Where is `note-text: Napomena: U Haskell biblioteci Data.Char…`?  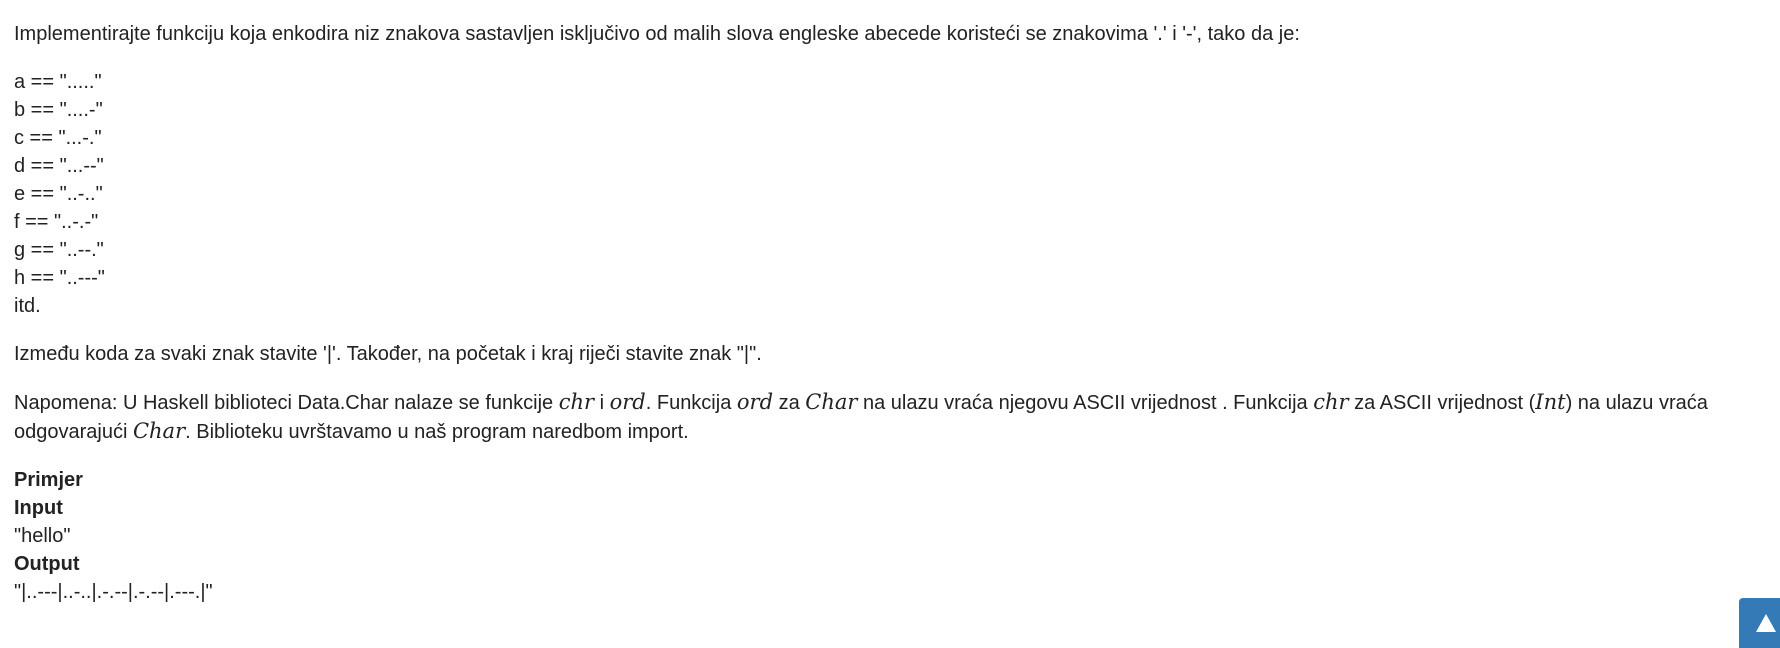 note-text: Napomena: U Haskell biblioteci Data.Char… is located at coordinates (286, 403).